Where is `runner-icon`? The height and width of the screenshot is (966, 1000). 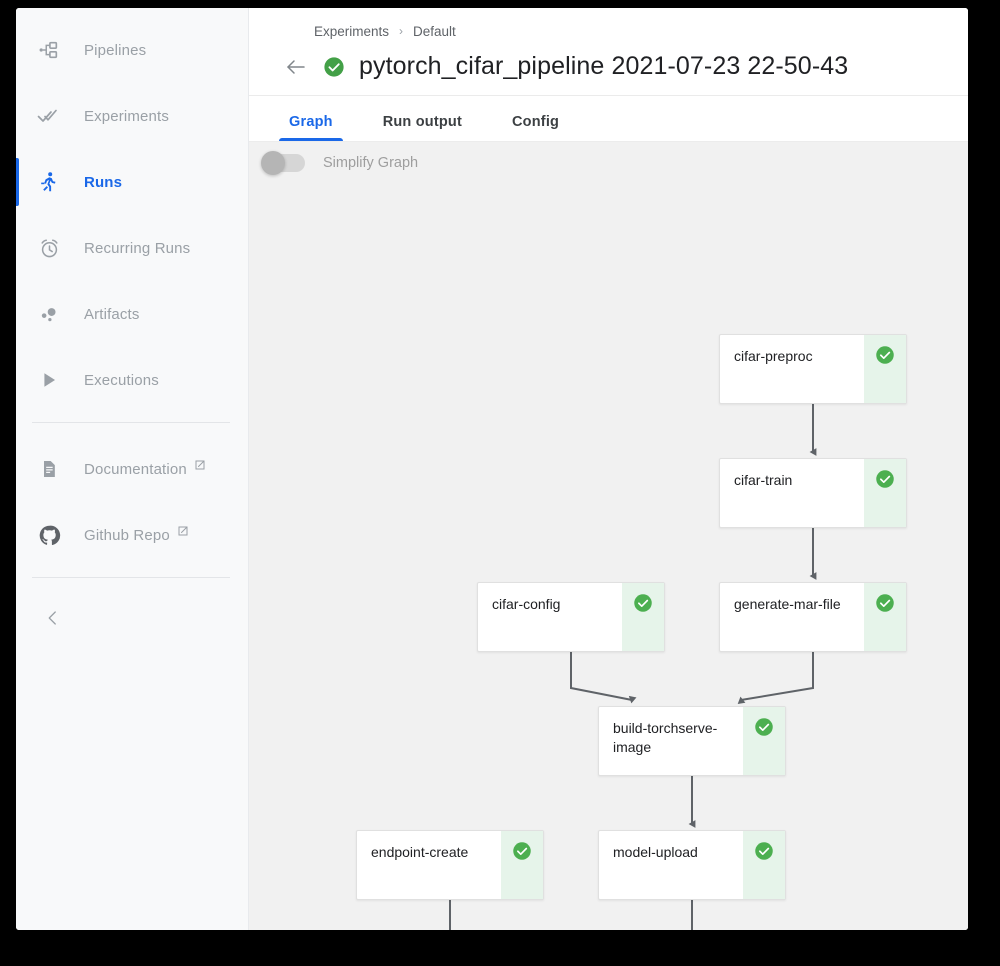 runner-icon is located at coordinates (49, 182).